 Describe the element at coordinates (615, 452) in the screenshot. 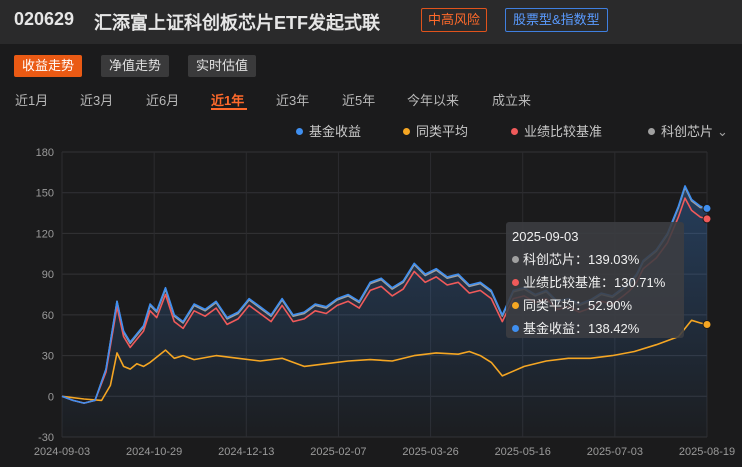

I see `x-tick-label: 2025-07-03` at that location.